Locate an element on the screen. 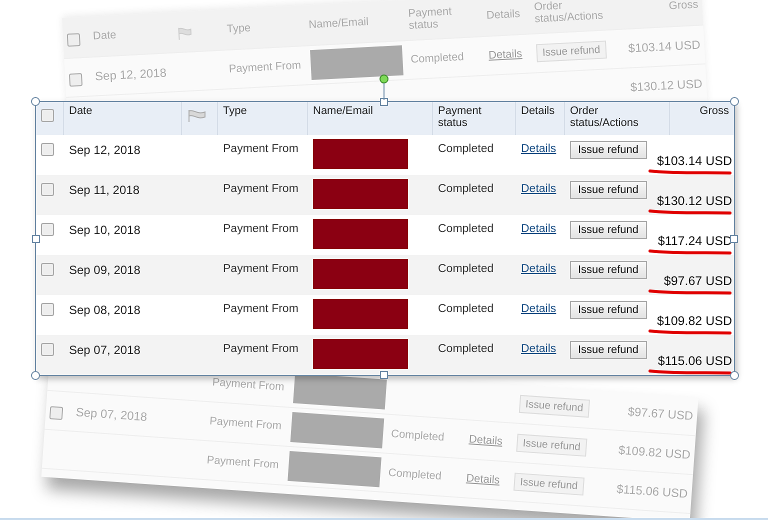  date-cell: Sep 09, 2018 is located at coordinates (104, 270).